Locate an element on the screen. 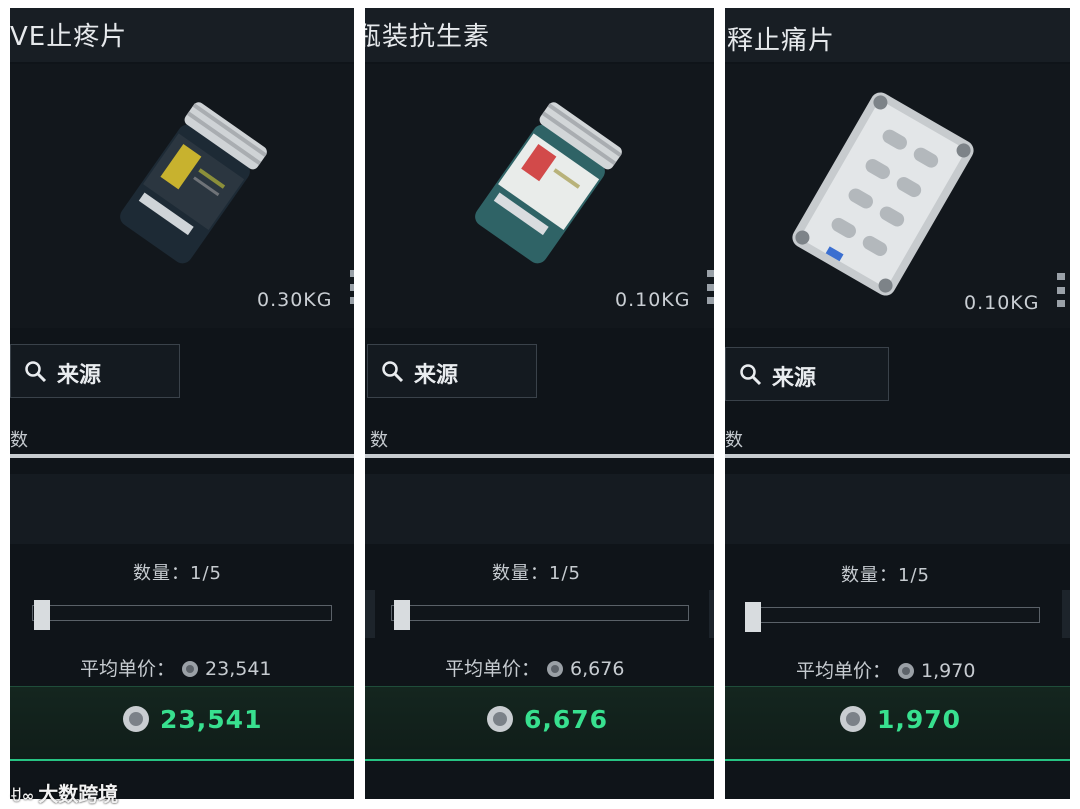 The height and width of the screenshot is (809, 1080). total-price: 6,676 is located at coordinates (547, 721).